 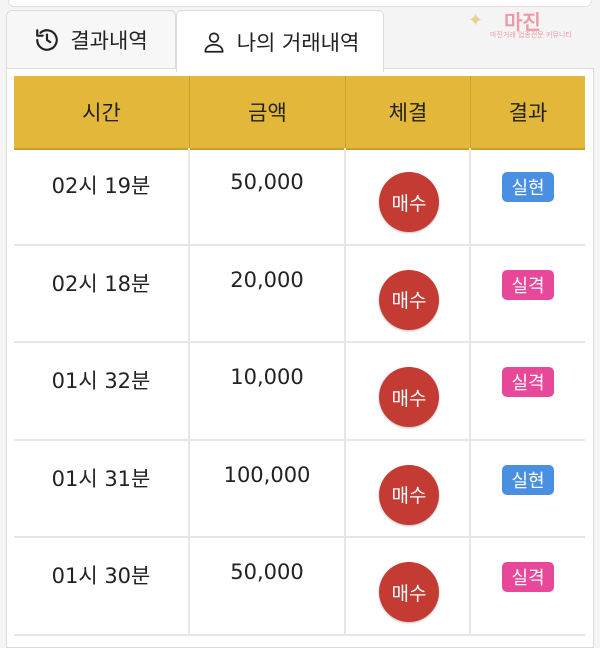 I want to click on logo-subtext: 마진거래 업종전문 커뮤니티, so click(x=531, y=35).